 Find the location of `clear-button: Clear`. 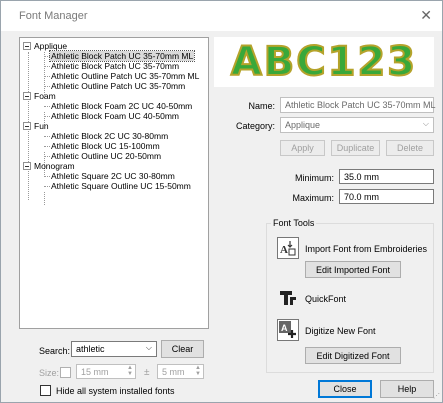

clear-button: Clear is located at coordinates (182, 349).